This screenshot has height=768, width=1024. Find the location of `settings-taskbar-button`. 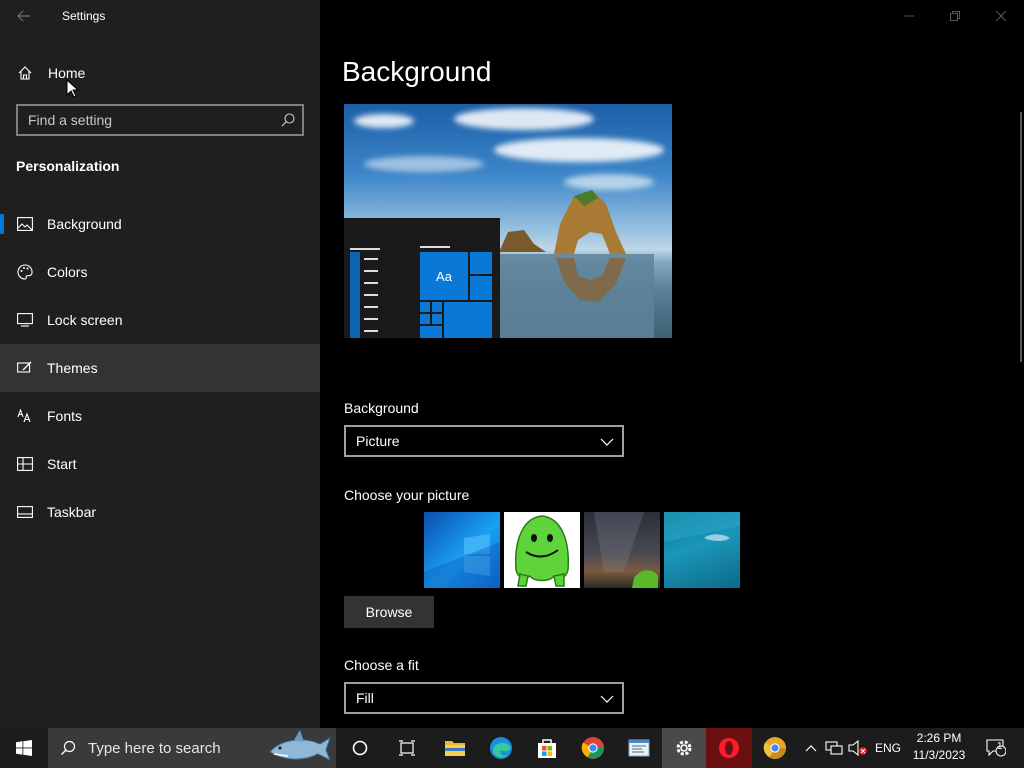

settings-taskbar-button is located at coordinates (684, 748).